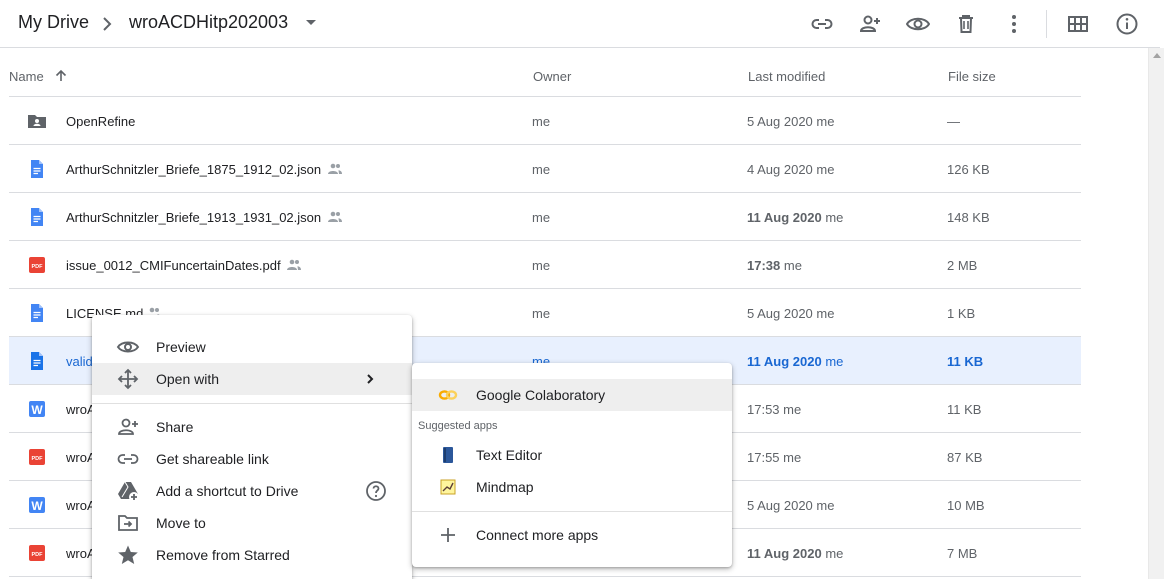  What do you see at coordinates (448, 487) in the screenshot?
I see `mindmap-icon` at bounding box center [448, 487].